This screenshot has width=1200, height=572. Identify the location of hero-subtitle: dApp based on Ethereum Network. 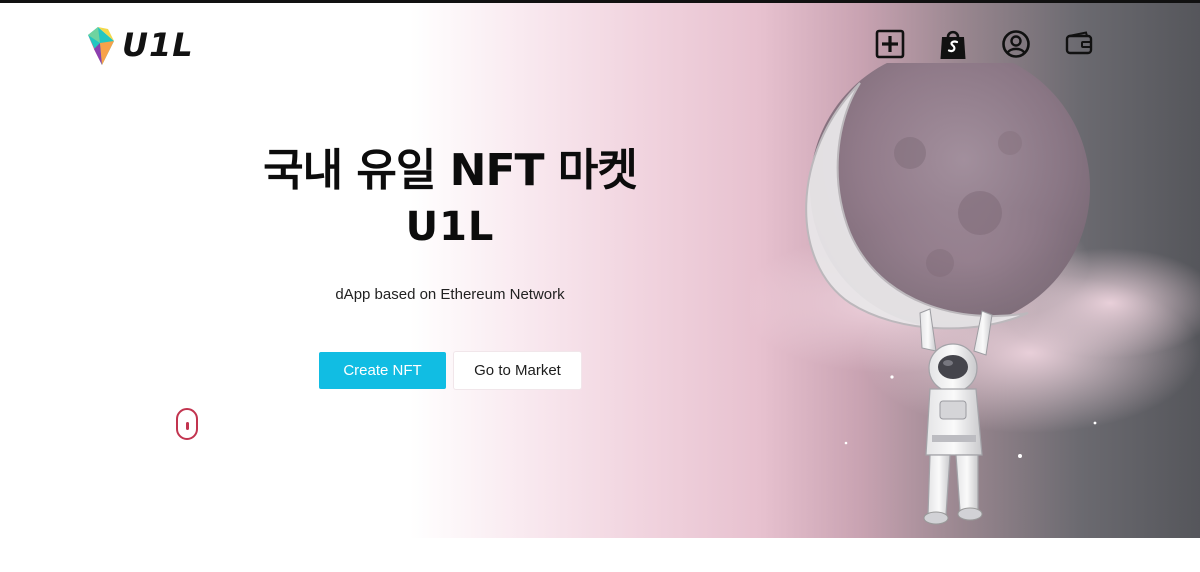
(450, 294).